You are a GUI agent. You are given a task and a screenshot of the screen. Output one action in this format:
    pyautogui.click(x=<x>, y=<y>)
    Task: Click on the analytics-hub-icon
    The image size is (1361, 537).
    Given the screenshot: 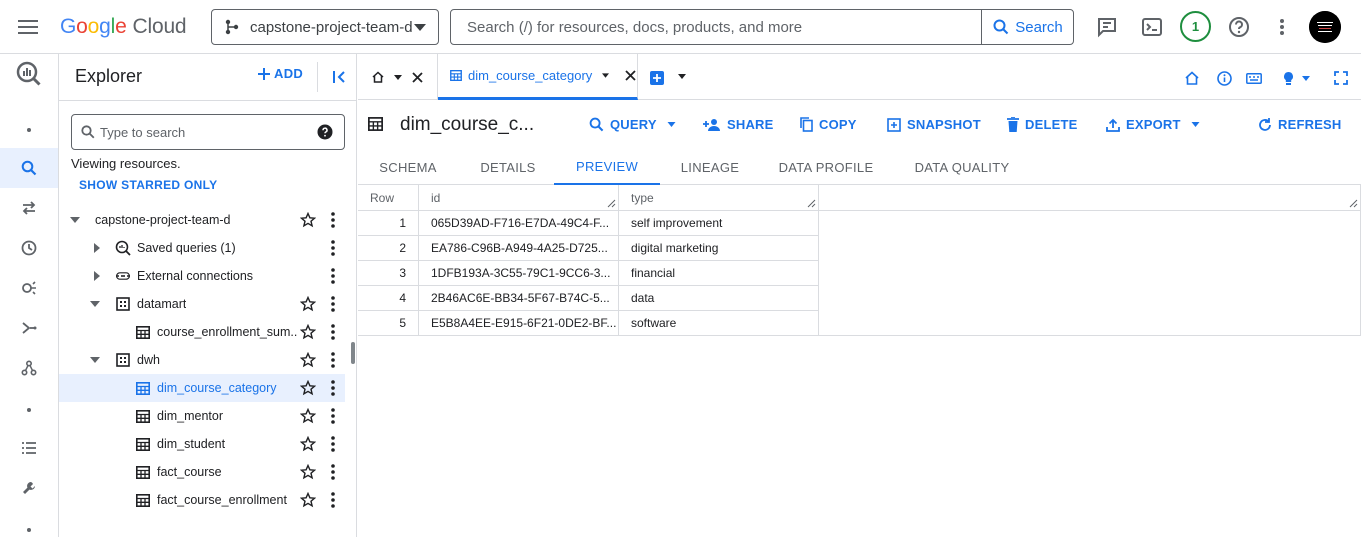 What is the action you would take?
    pyautogui.click(x=29, y=288)
    